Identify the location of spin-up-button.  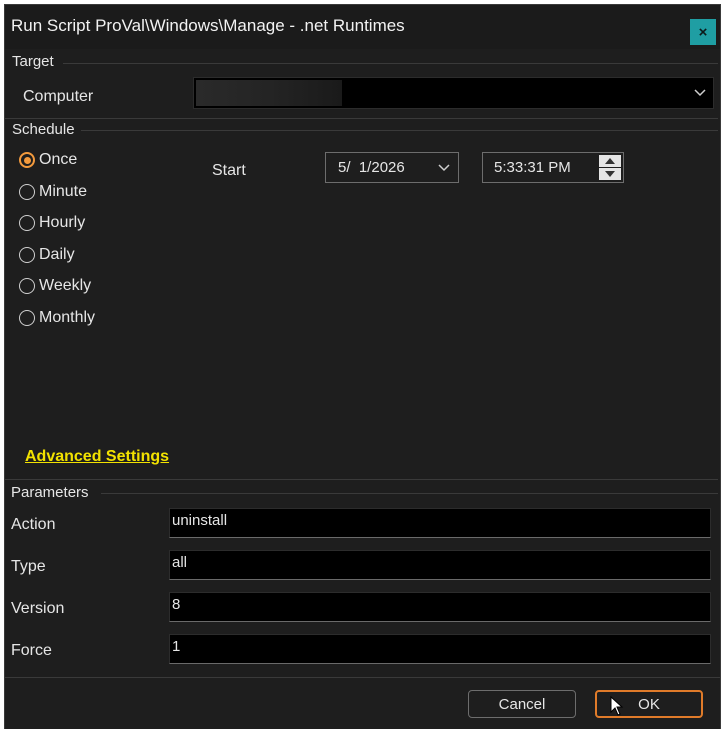
(610, 161).